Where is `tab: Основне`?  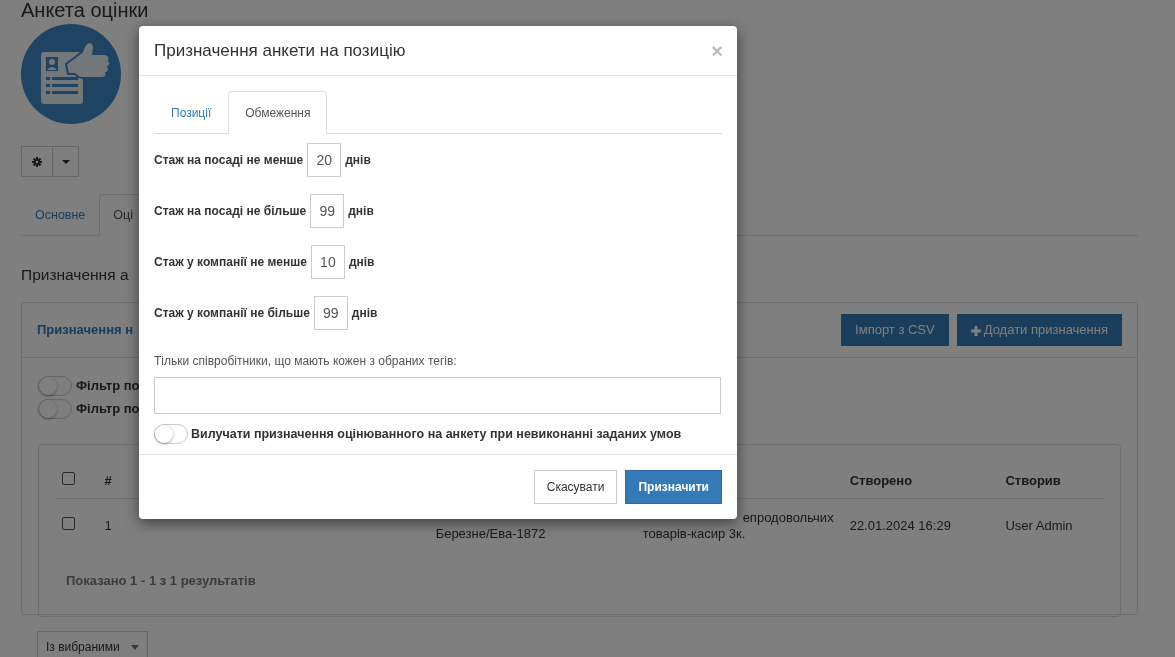
tab: Основне is located at coordinates (60, 215).